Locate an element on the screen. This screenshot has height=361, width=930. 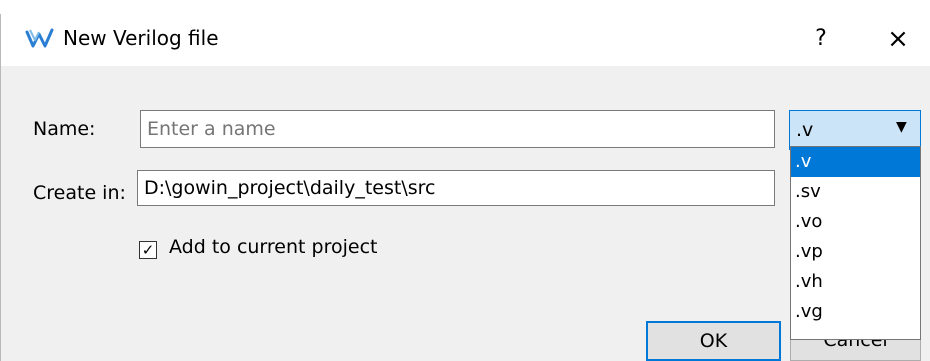
extension-option-vp: .vp is located at coordinates (855, 252).